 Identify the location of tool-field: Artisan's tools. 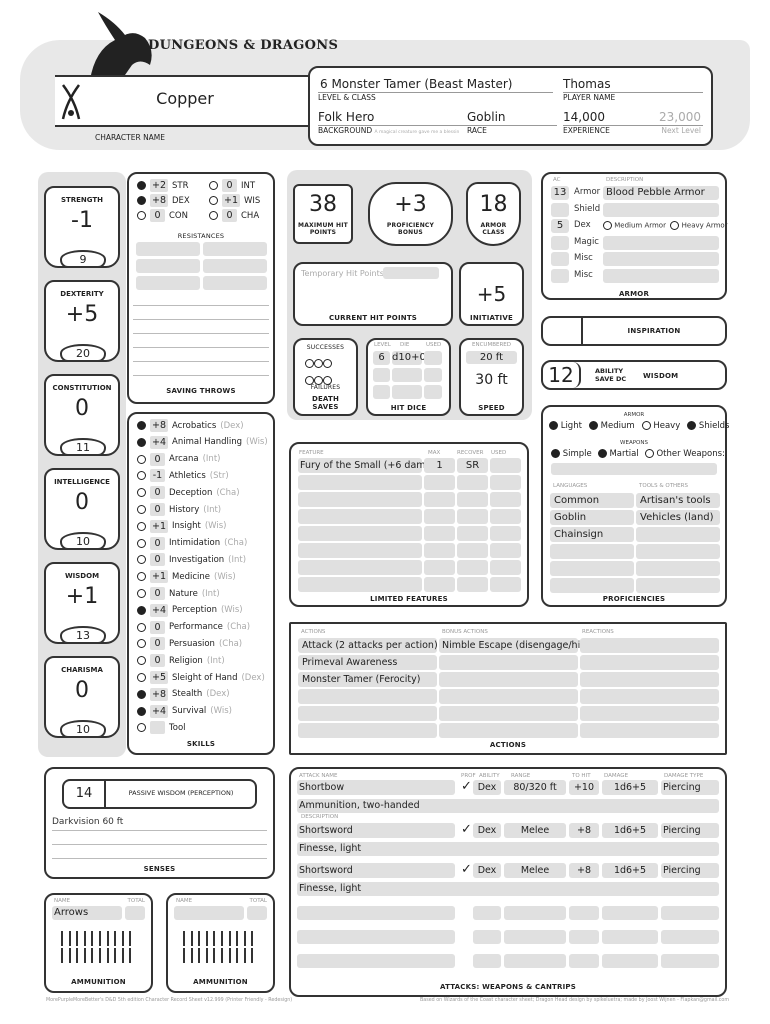
(678, 500).